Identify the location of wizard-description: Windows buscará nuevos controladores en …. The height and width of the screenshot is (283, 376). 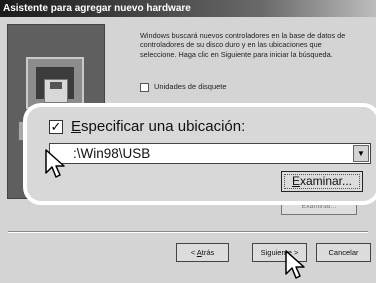
(243, 45).